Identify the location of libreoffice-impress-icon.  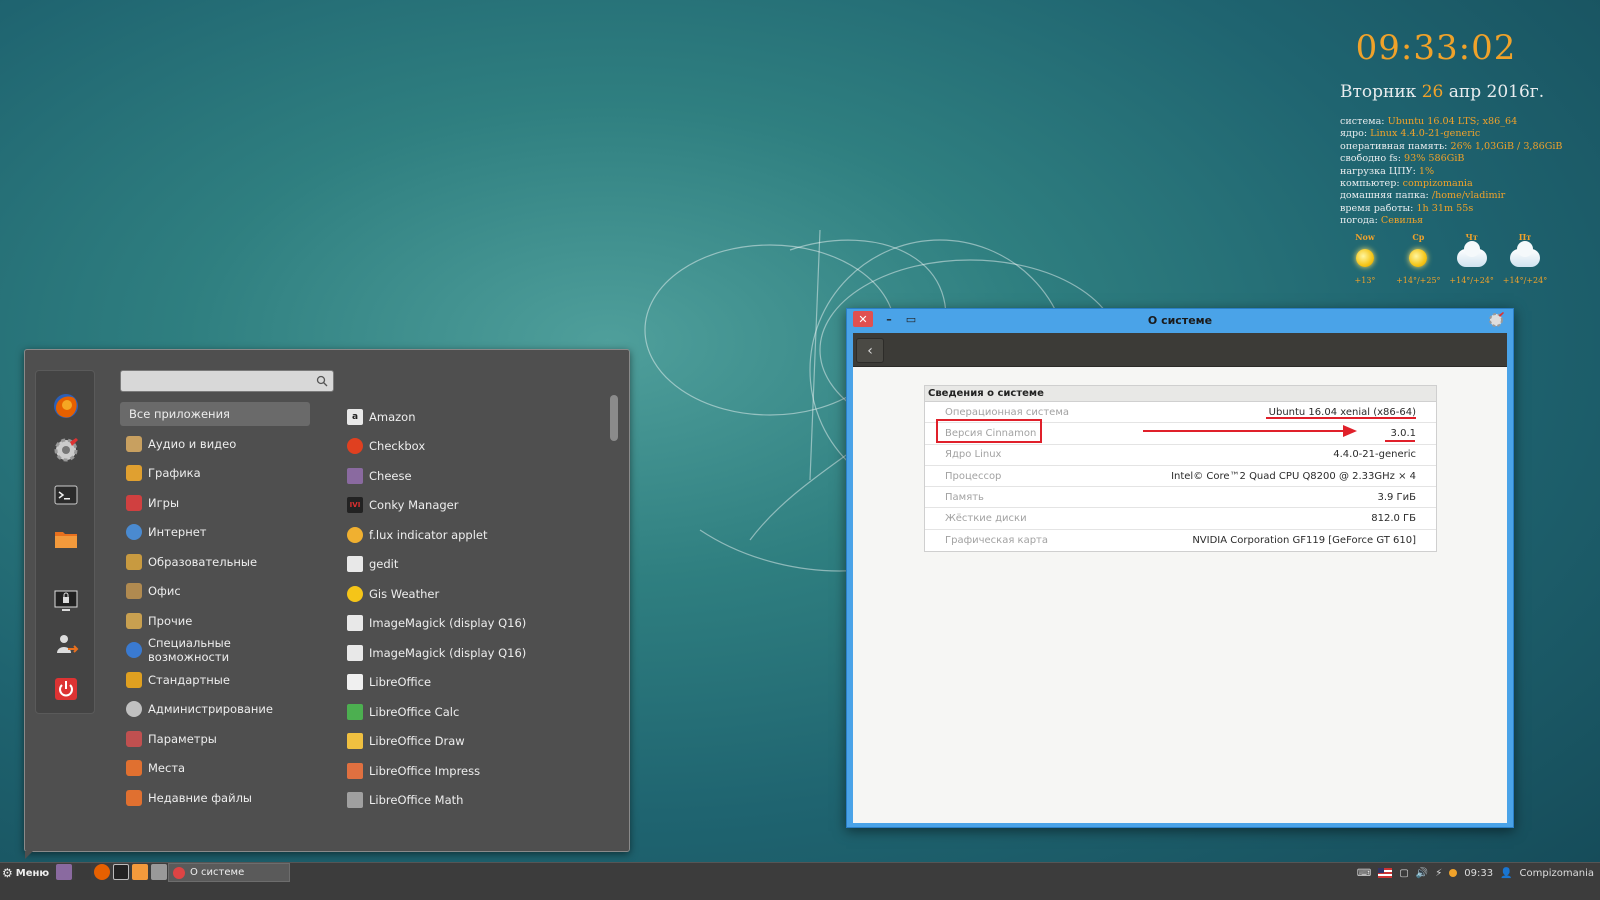
(355, 770).